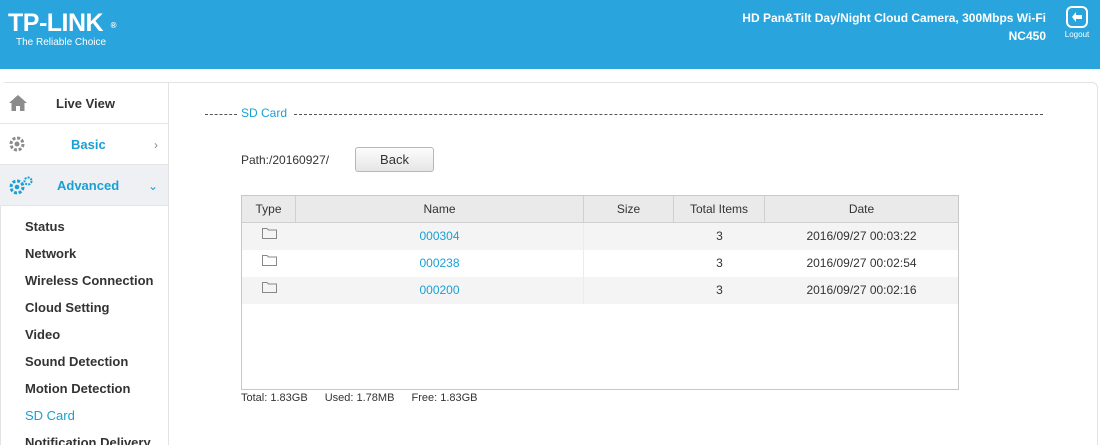 Image resolution: width=1100 pixels, height=445 pixels. Describe the element at coordinates (88, 185) in the screenshot. I see `advanced-label: Advanced` at that location.